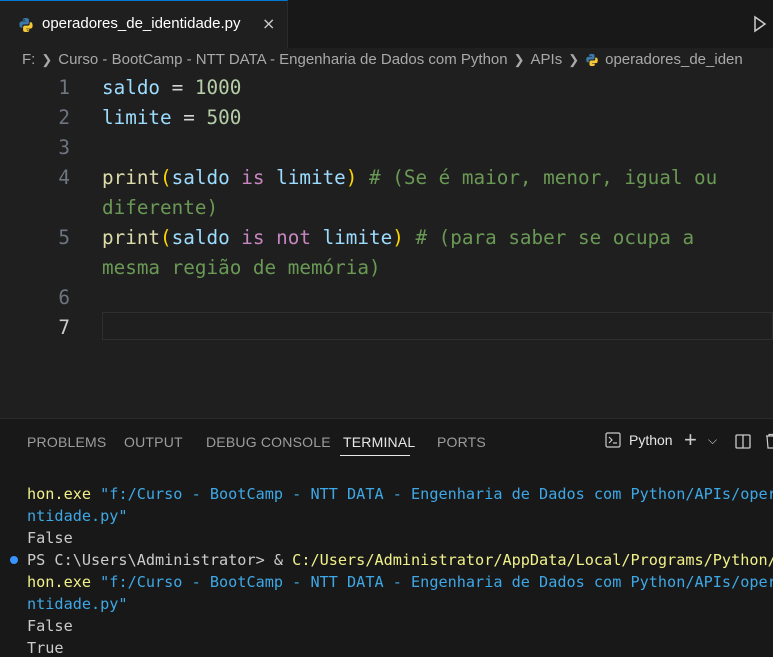  What do you see at coordinates (268, 442) in the screenshot?
I see `tab-debug-console: DEBUG CONSOLE` at bounding box center [268, 442].